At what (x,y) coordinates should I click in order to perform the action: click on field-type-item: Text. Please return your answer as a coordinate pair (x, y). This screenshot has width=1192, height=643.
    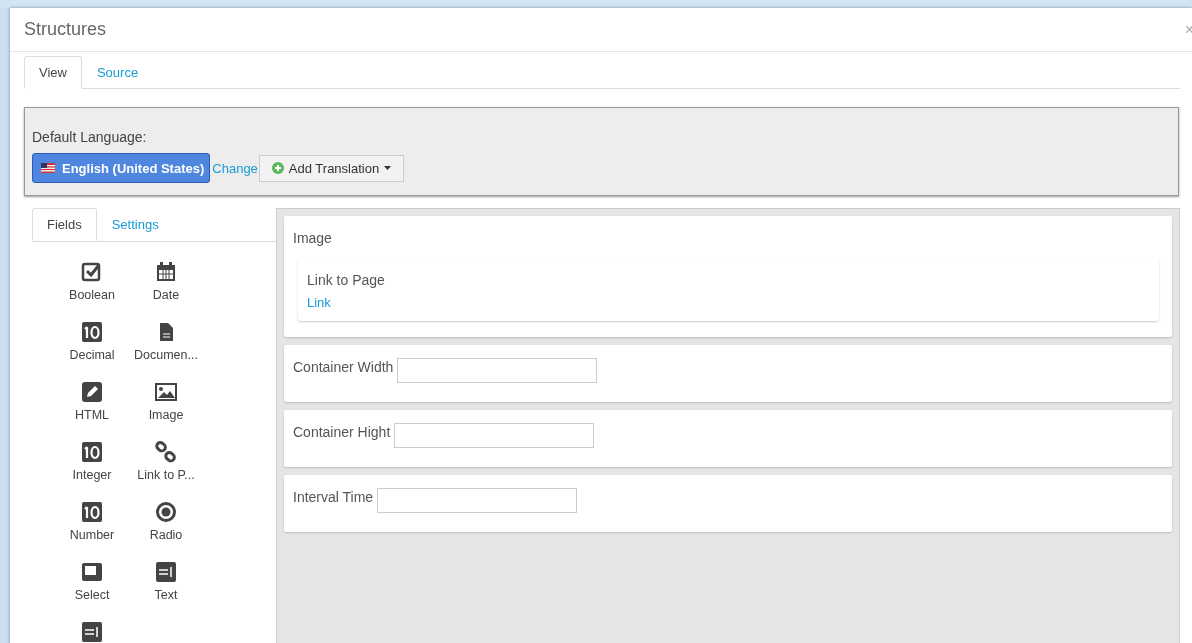
    Looking at the image, I should click on (166, 587).